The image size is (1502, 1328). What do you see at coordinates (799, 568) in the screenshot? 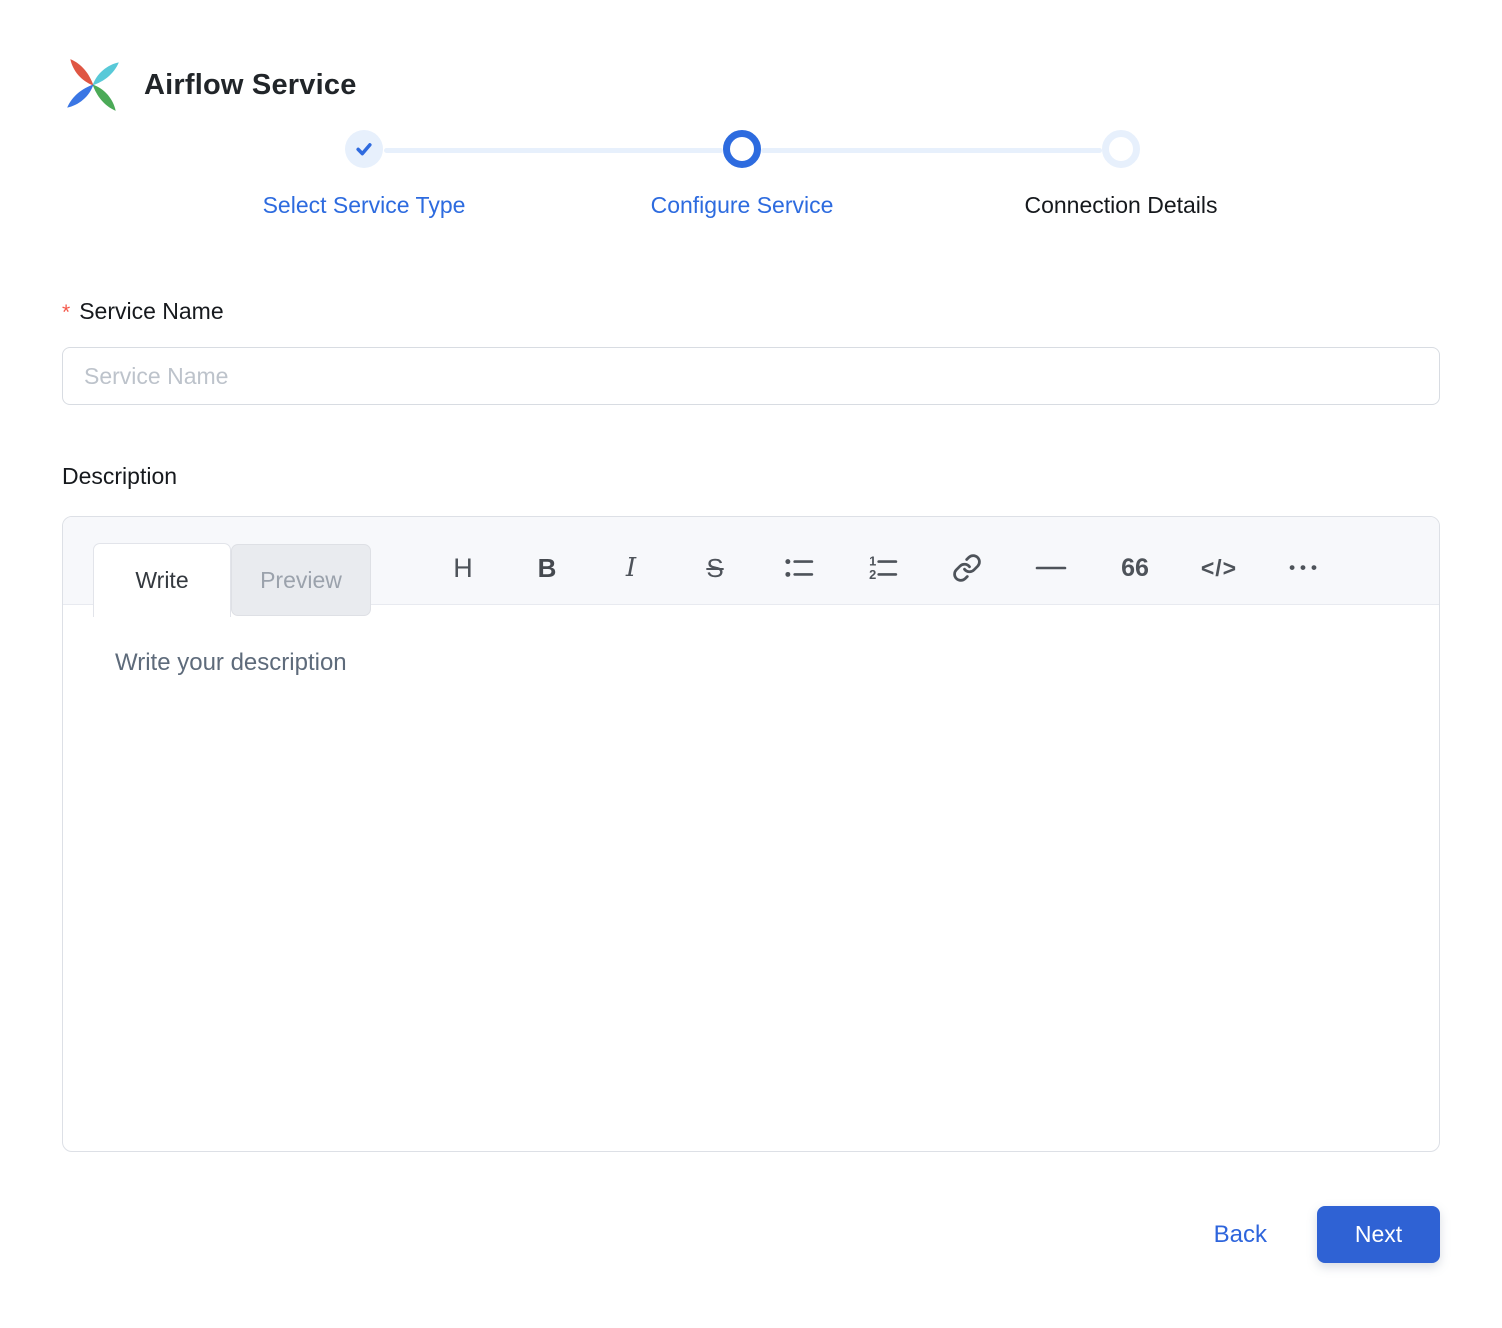
I see `unordered-list-icon` at bounding box center [799, 568].